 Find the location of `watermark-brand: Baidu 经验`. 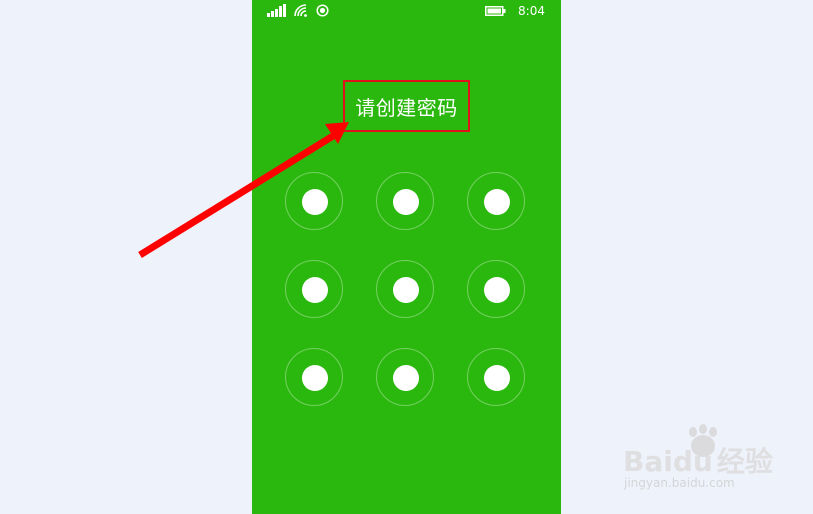

watermark-brand: Baidu 经验 is located at coordinates (698, 461).